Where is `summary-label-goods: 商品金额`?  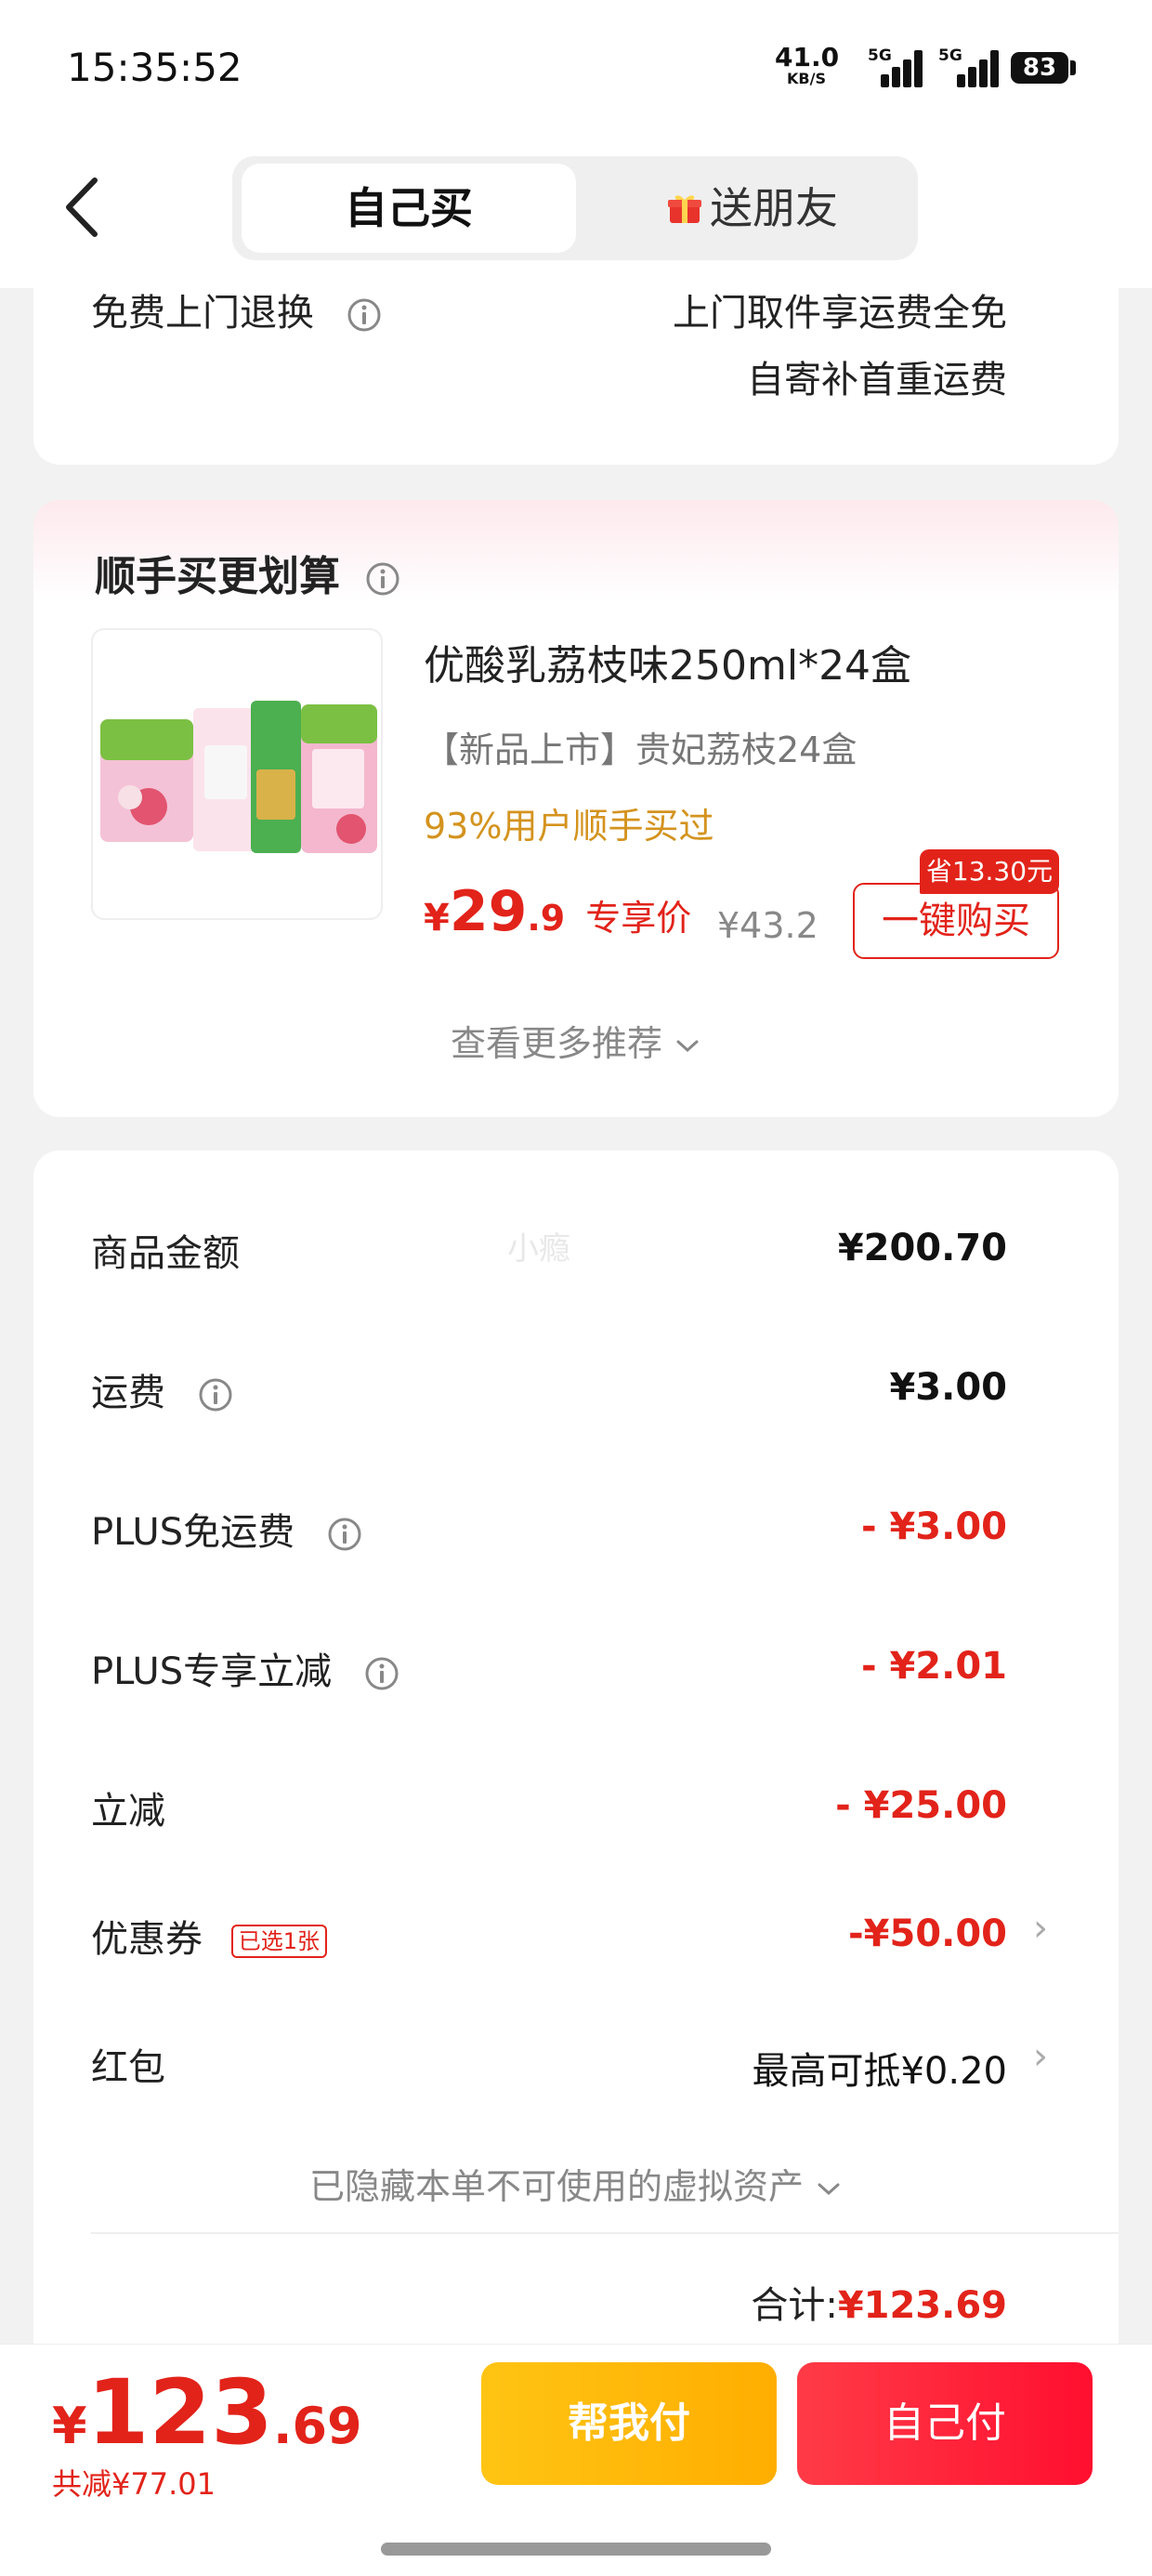 summary-label-goods: 商品金额 is located at coordinates (165, 1253).